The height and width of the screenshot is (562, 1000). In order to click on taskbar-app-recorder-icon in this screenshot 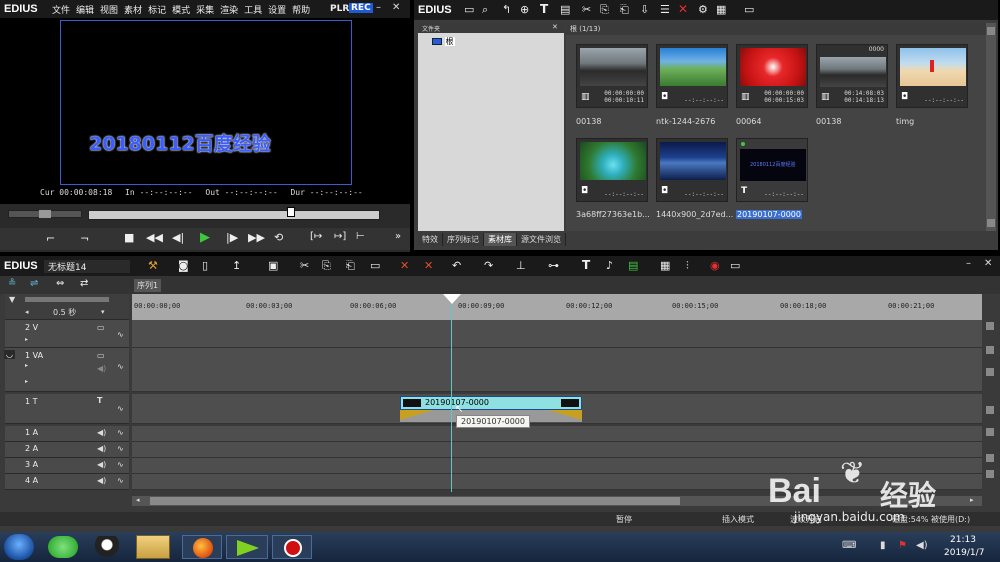, I will do `click(292, 547)`.